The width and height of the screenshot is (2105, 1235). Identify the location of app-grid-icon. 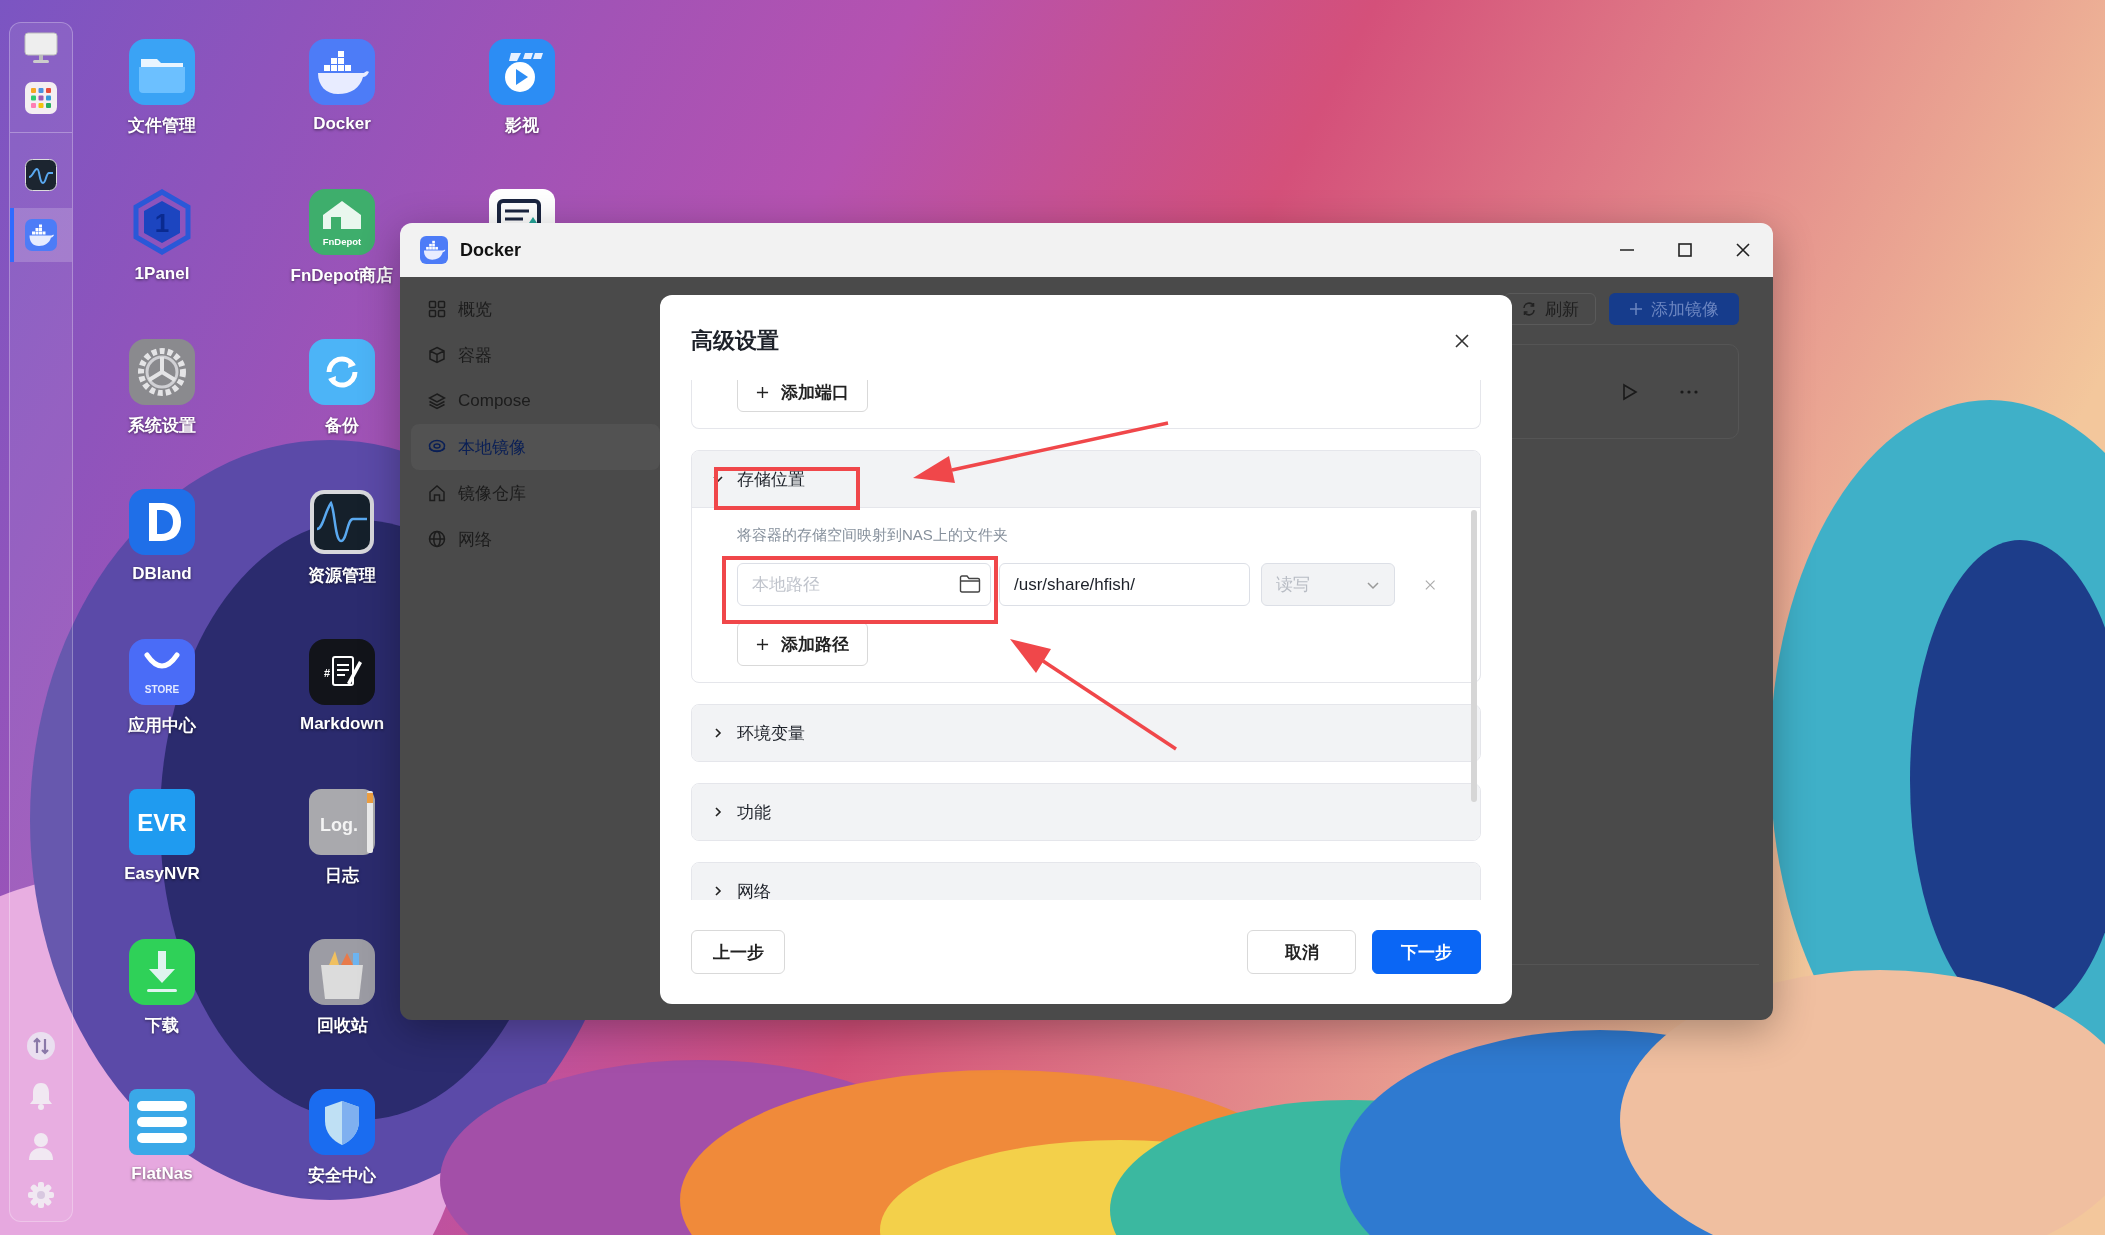
(41, 98).